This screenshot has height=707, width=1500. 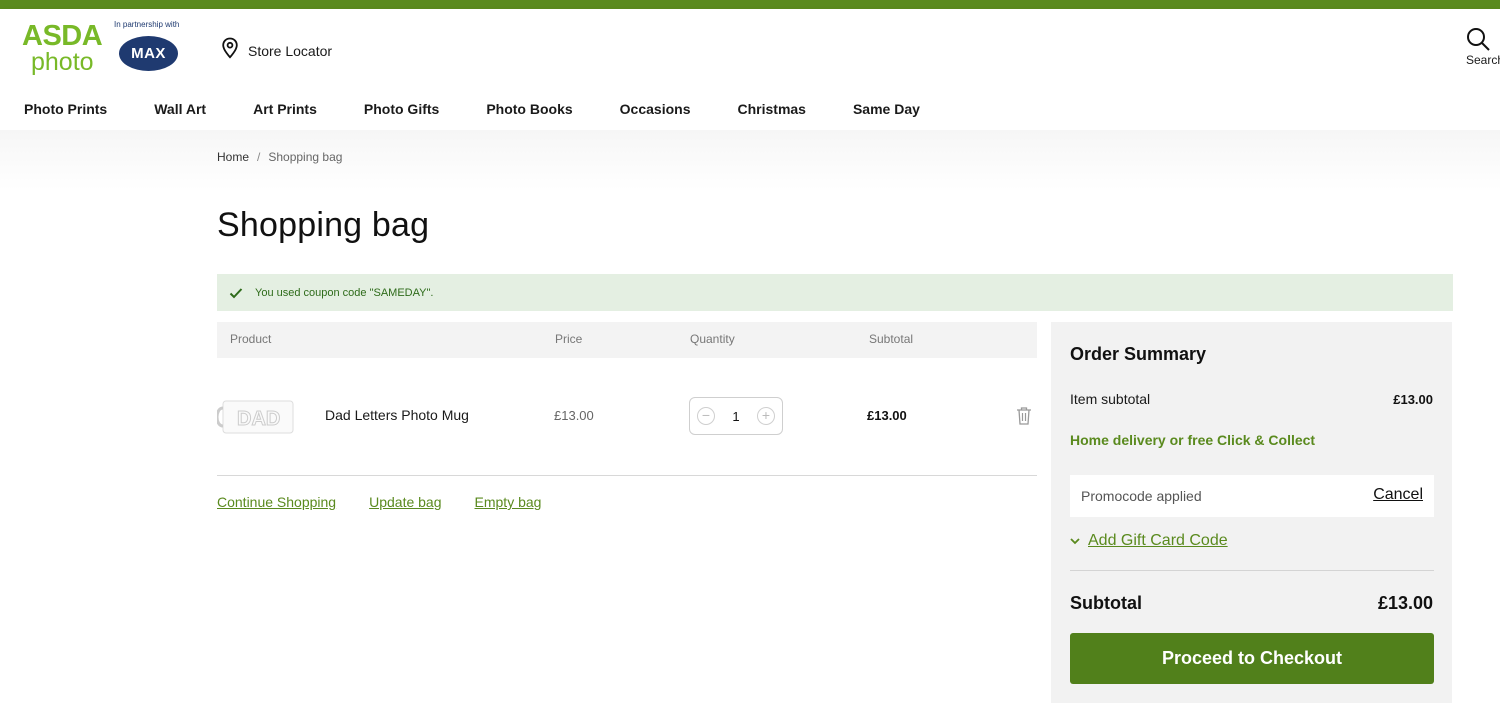 I want to click on page-title: Shopping bag, so click(x=323, y=225).